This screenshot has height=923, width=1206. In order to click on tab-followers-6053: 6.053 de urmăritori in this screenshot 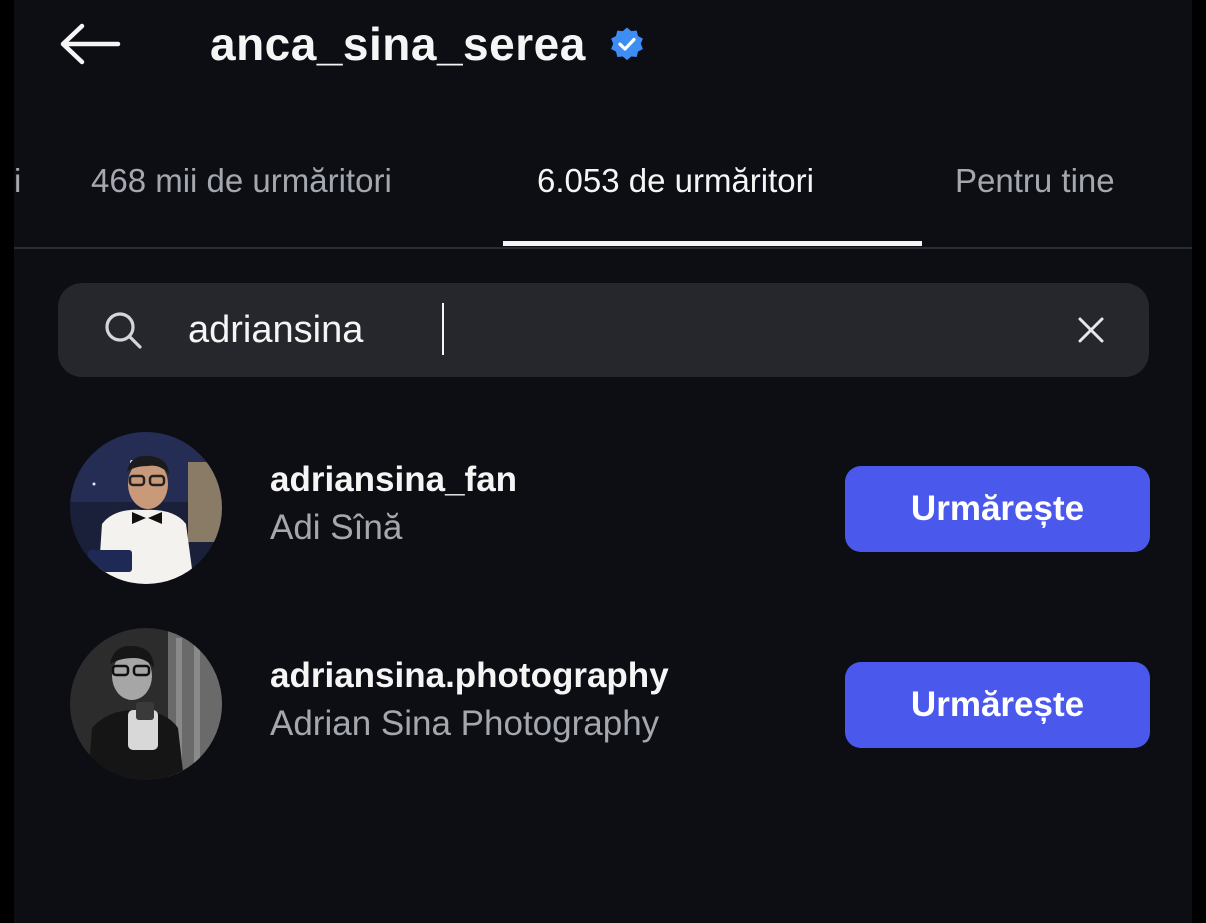, I will do `click(675, 181)`.